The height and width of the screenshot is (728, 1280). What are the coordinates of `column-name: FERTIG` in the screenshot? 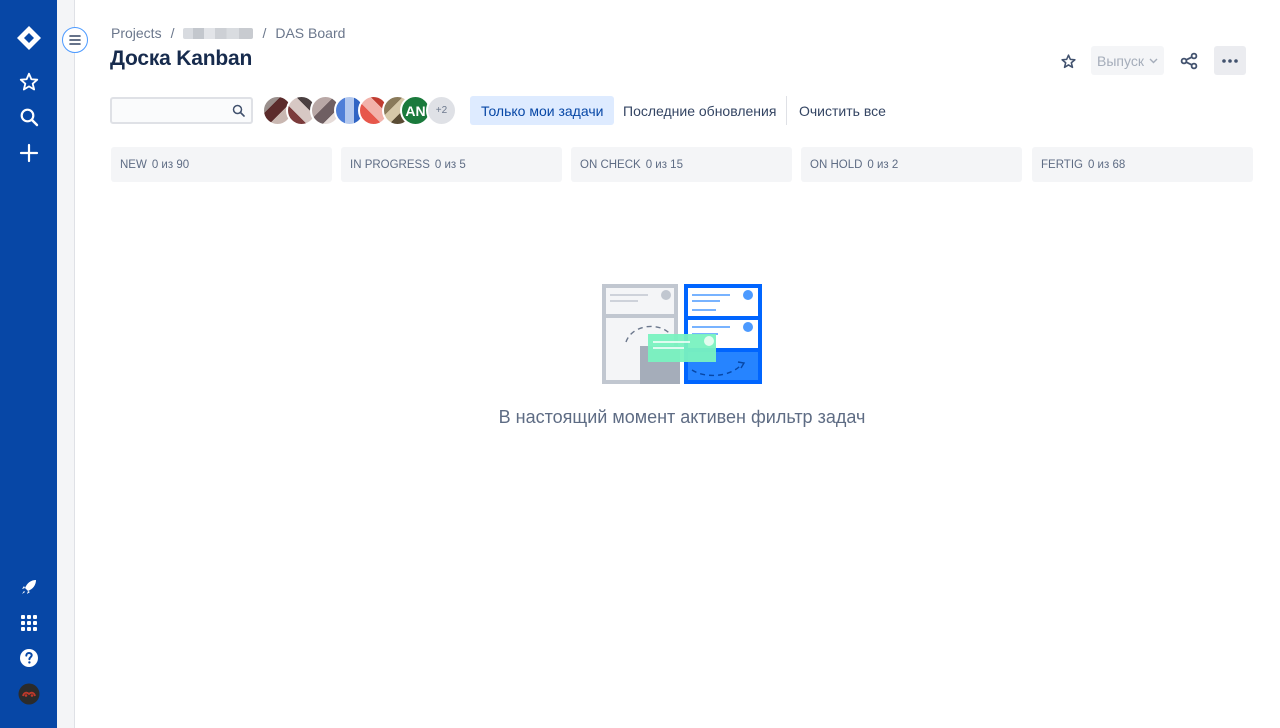 It's located at (1062, 164).